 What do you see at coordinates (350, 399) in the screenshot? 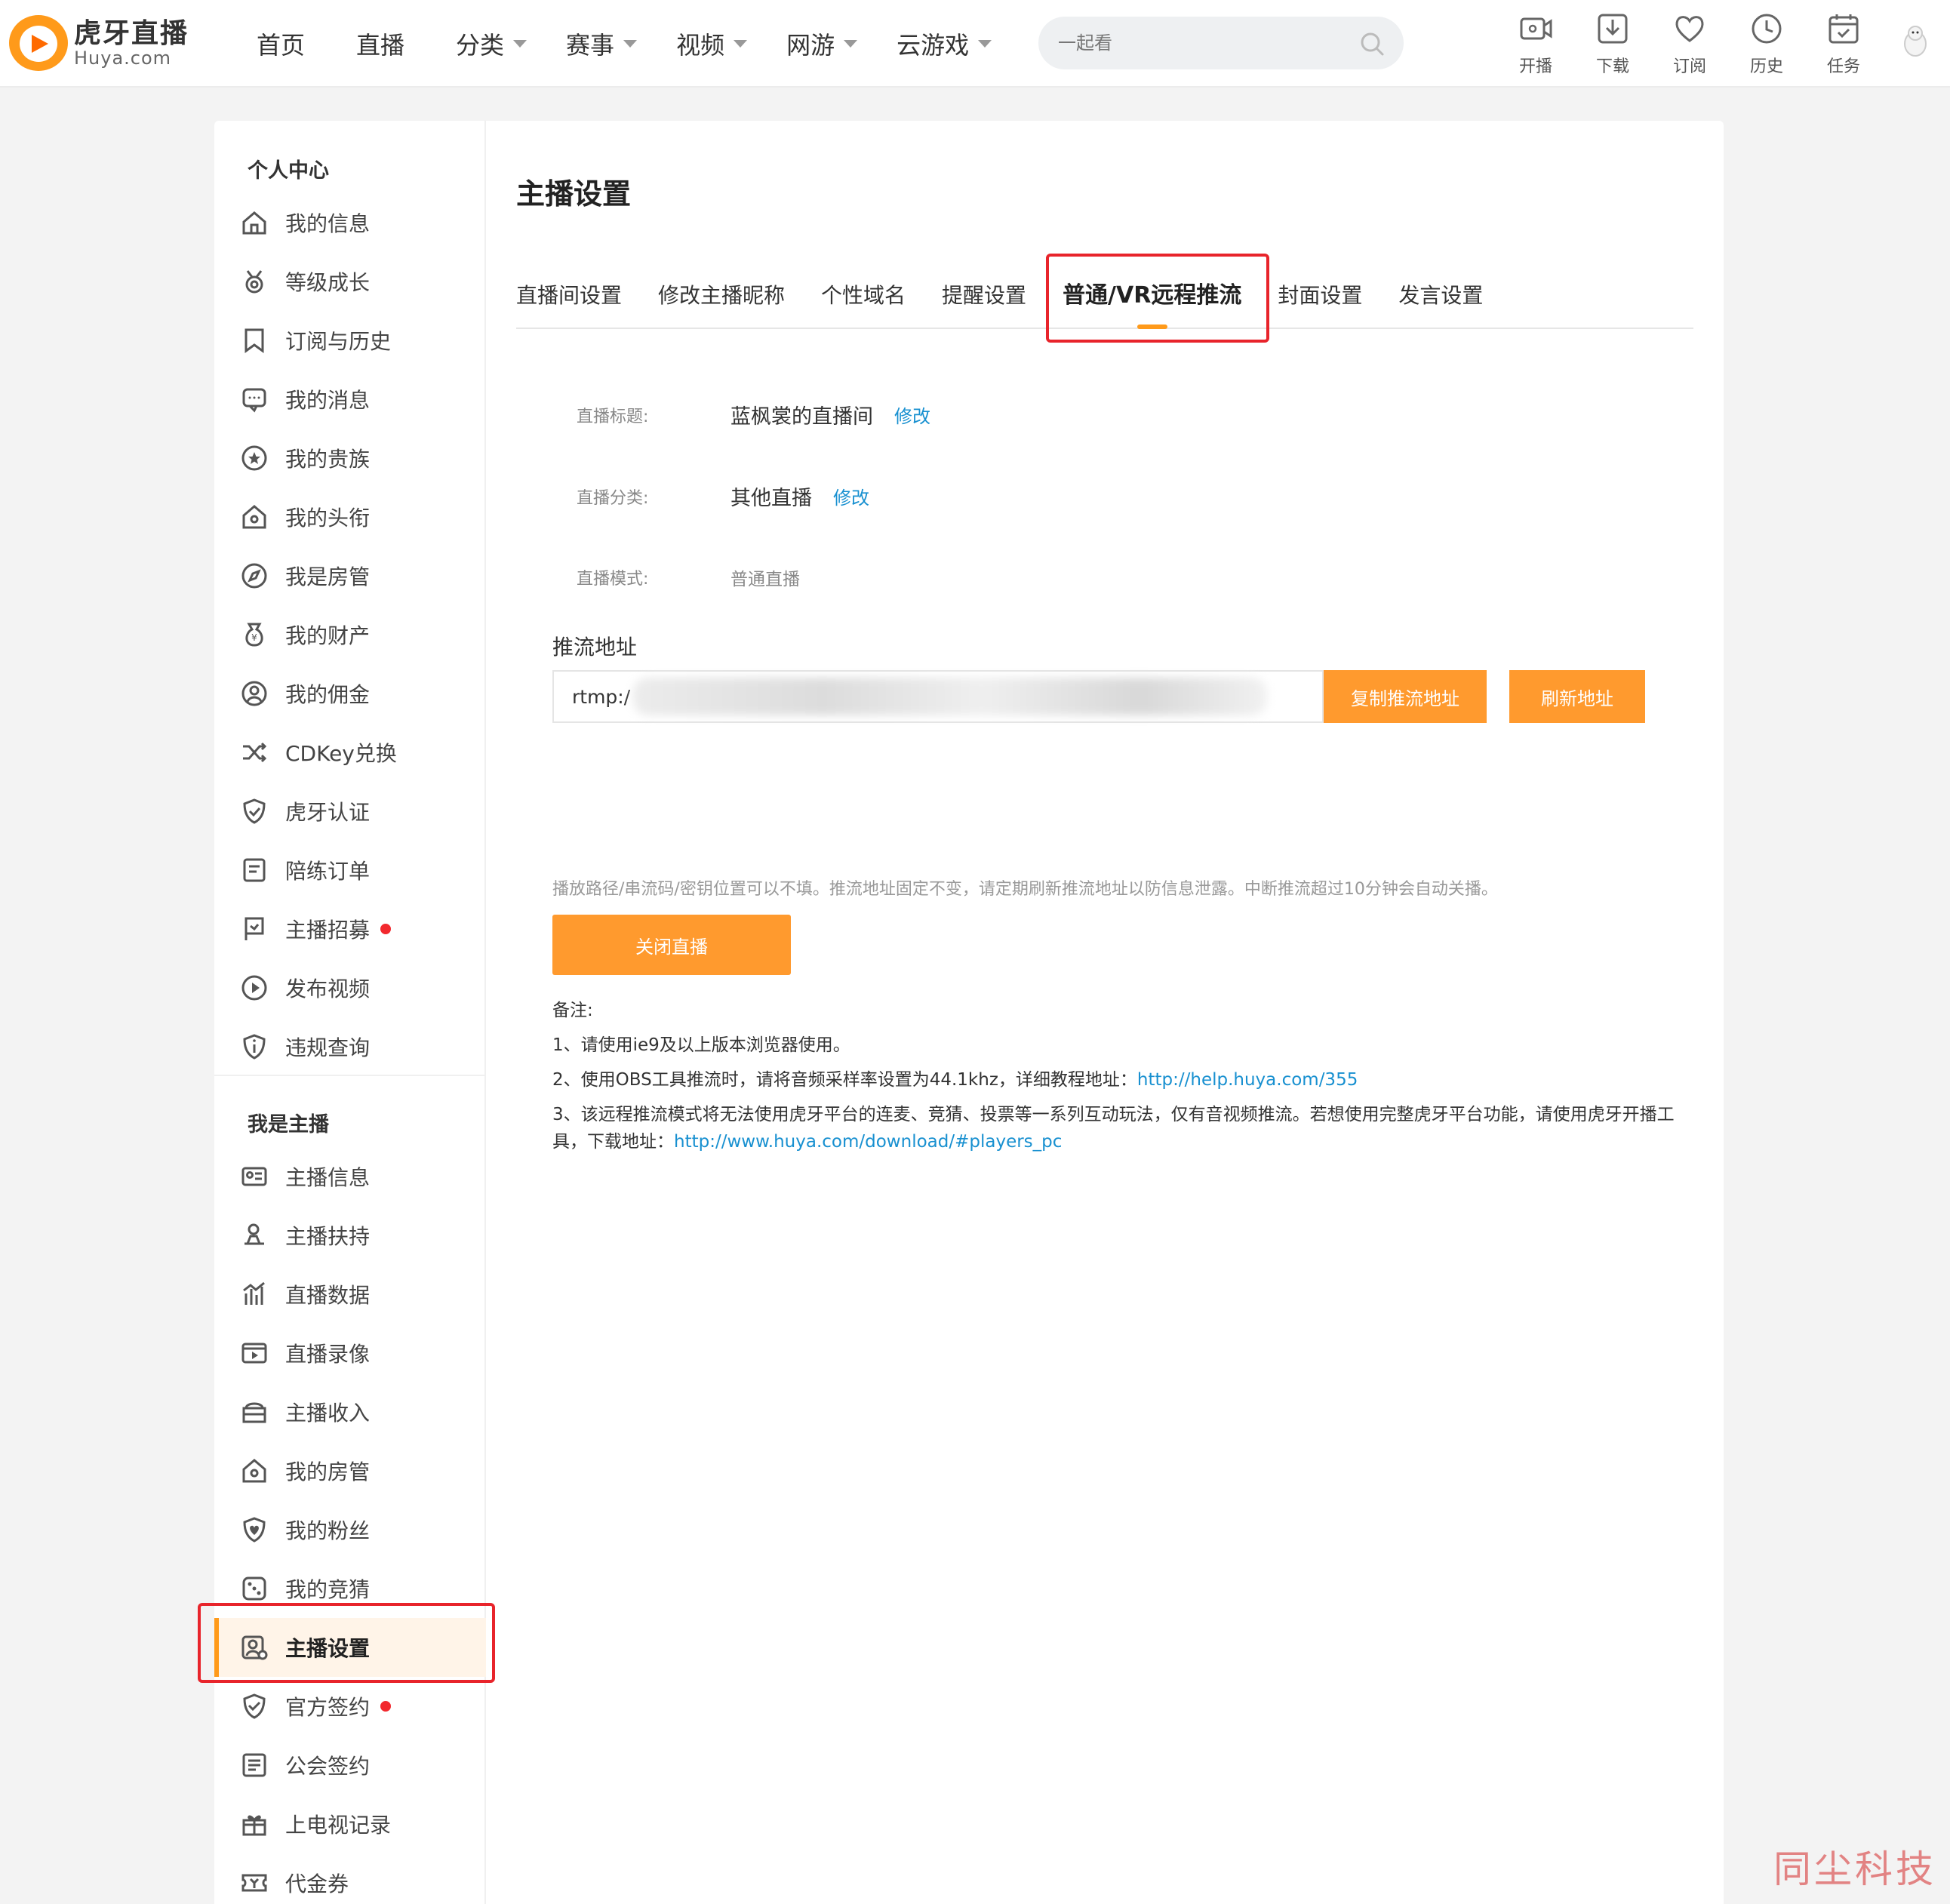
I see `sidebar-item: 我的消息` at bounding box center [350, 399].